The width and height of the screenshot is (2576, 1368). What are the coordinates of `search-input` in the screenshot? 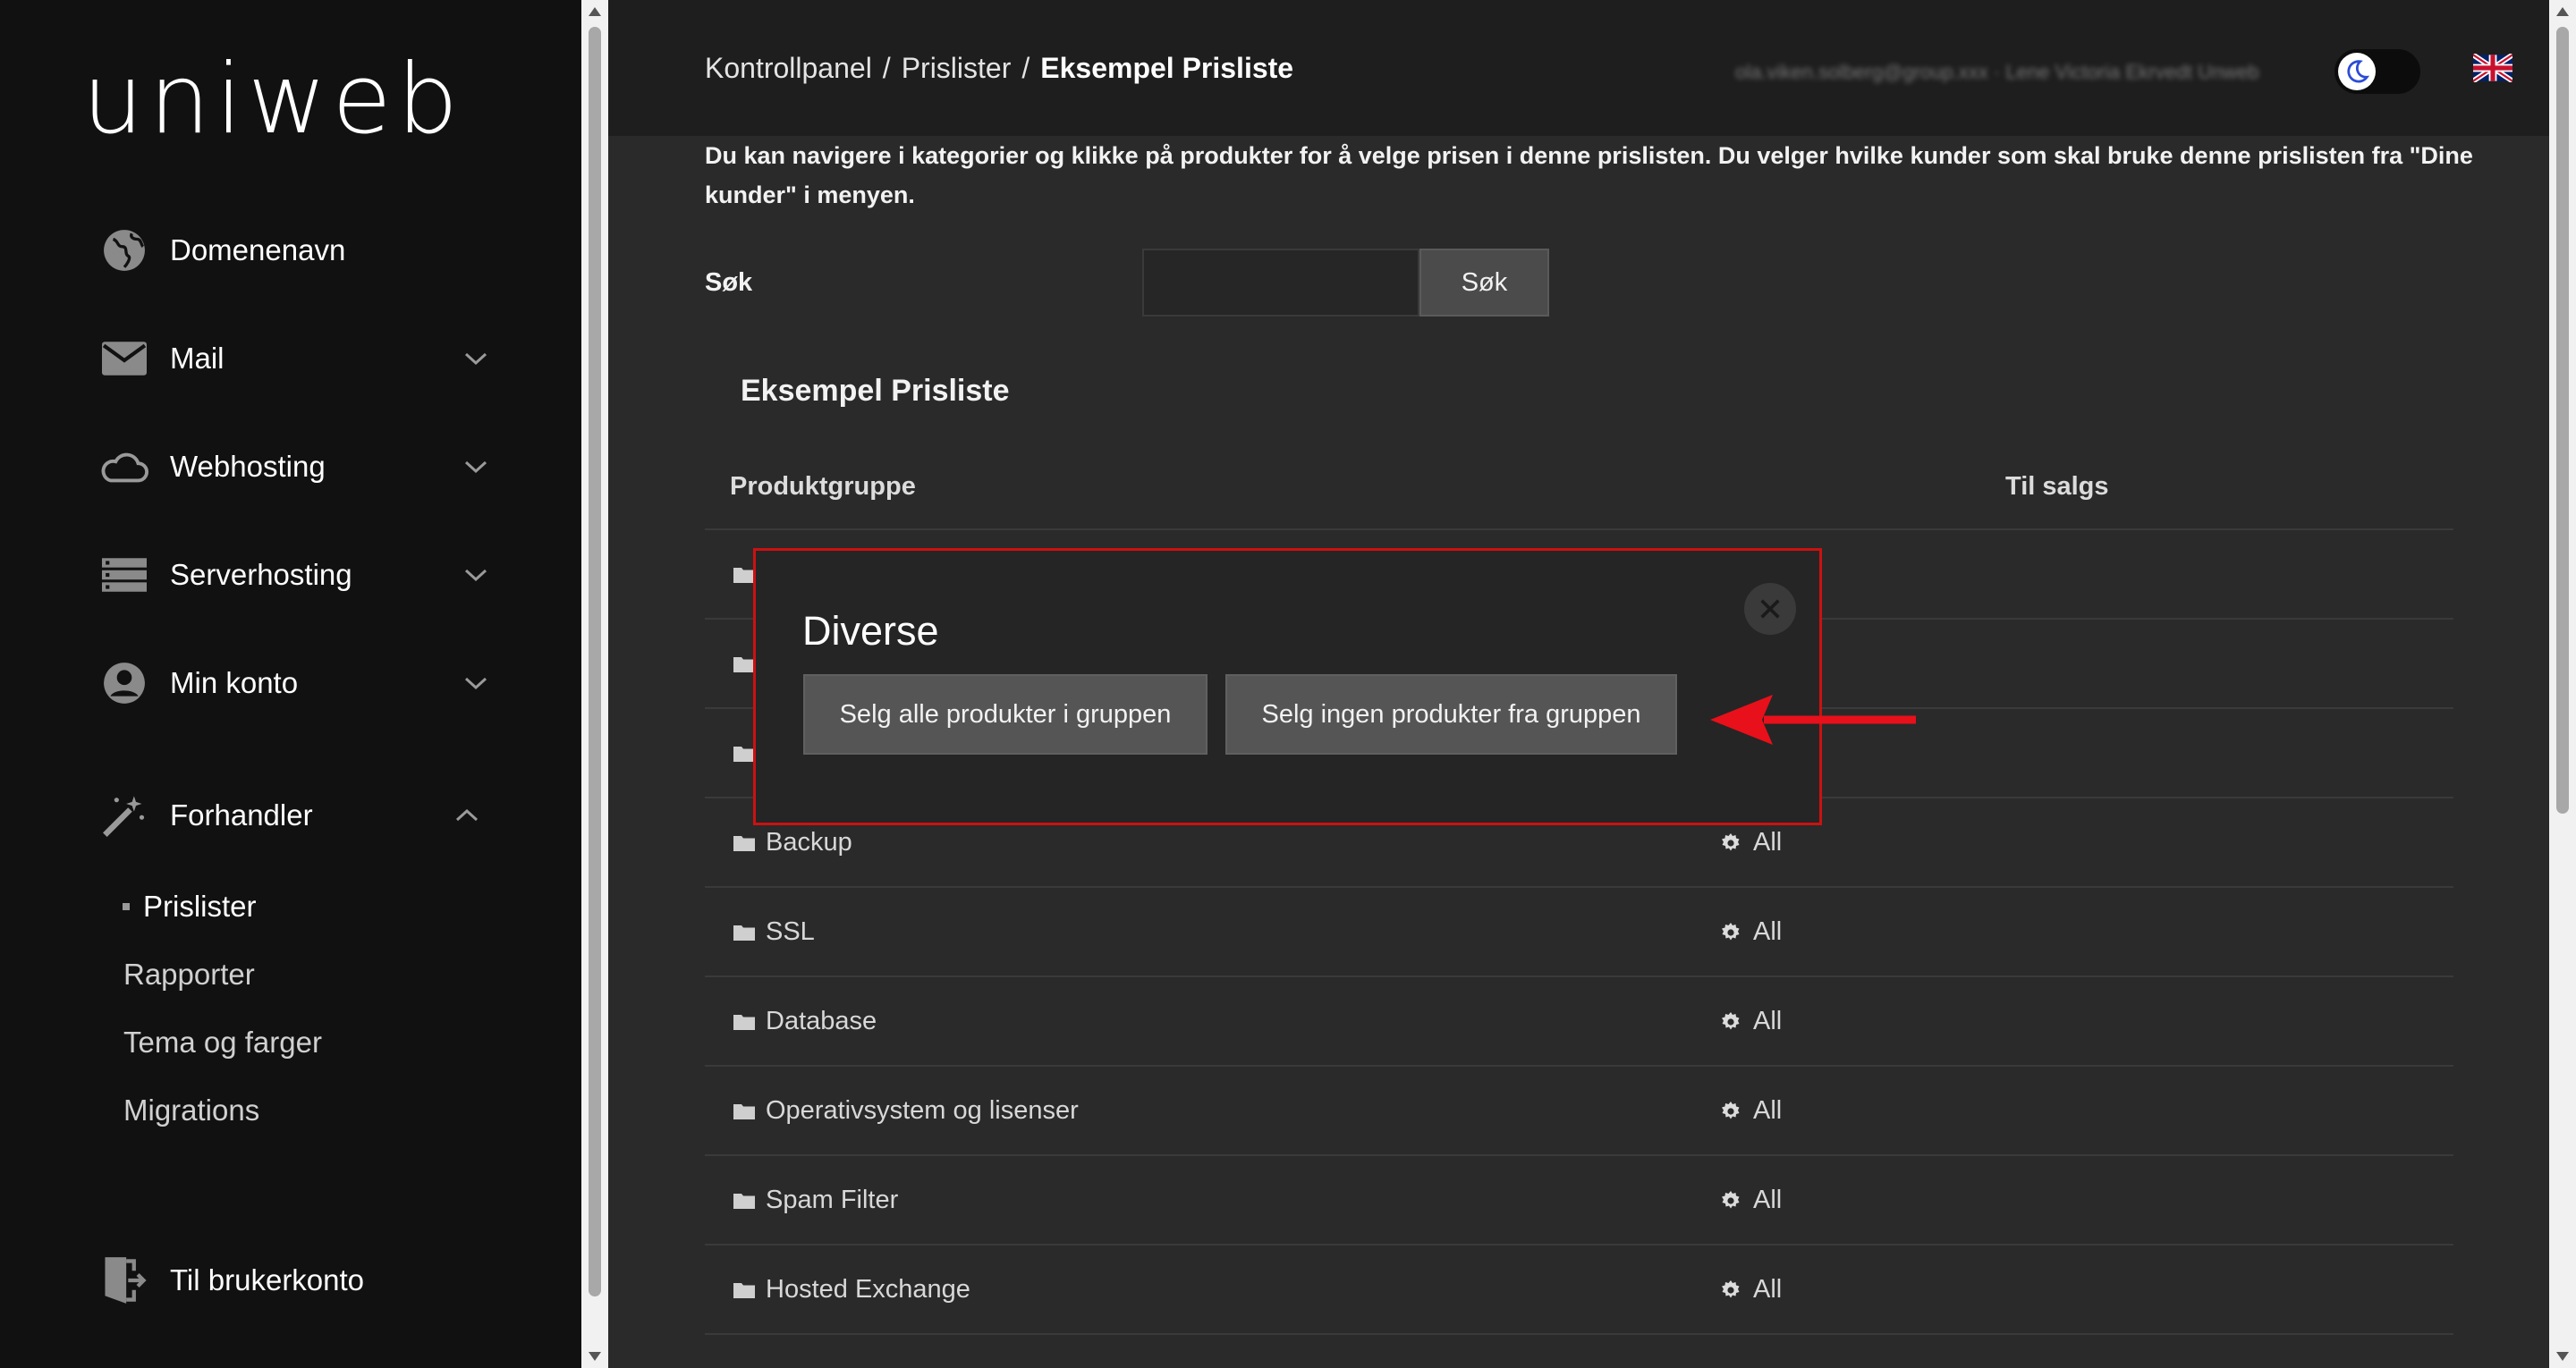 It's located at (1280, 283).